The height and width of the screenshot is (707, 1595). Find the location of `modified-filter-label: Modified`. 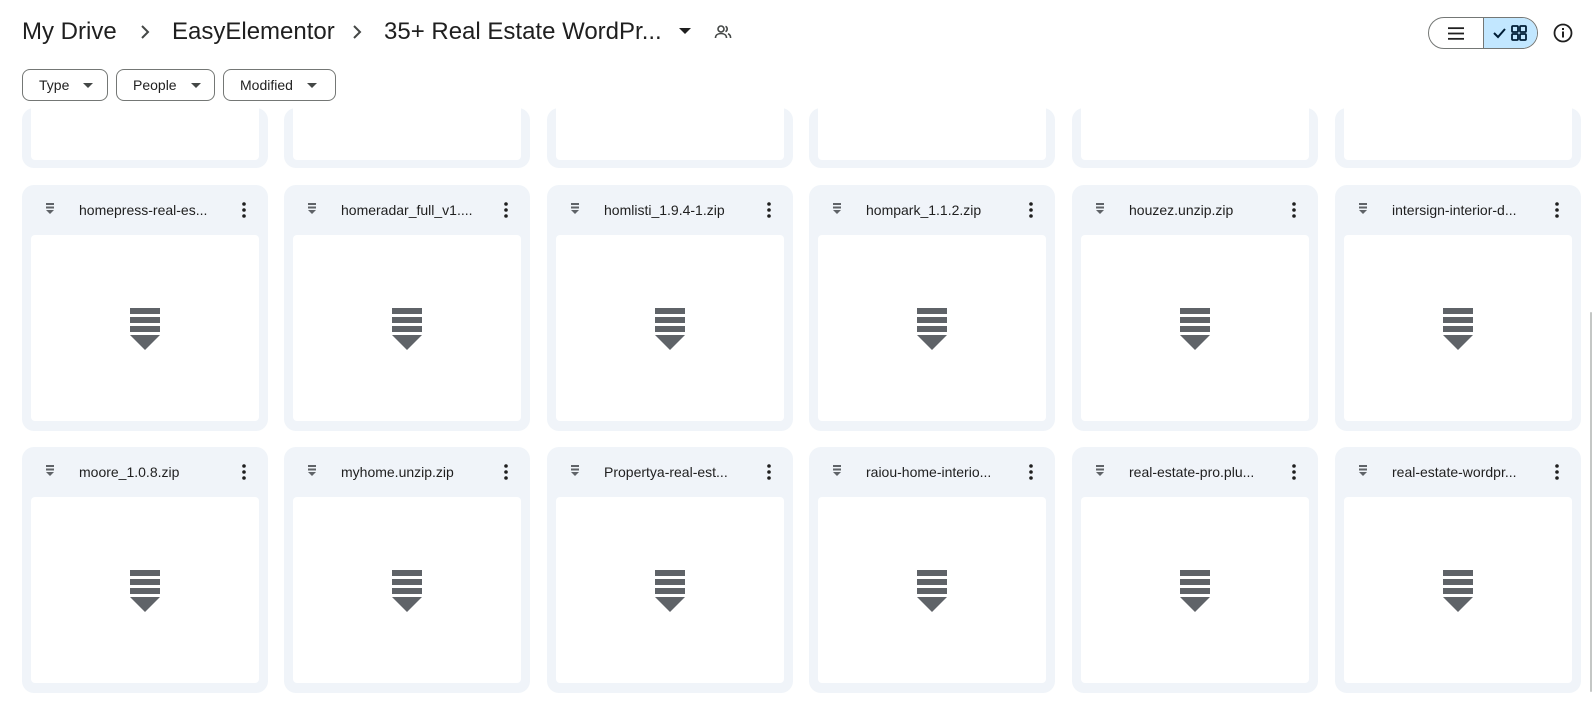

modified-filter-label: Modified is located at coordinates (266, 85).